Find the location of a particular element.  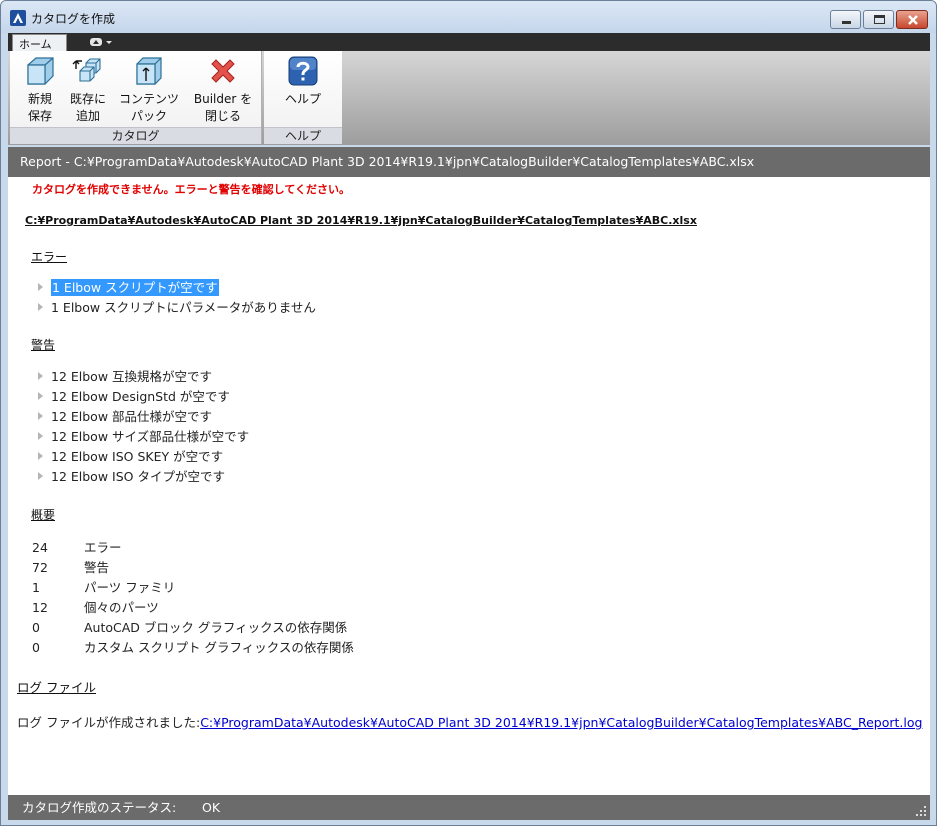

warning-item: 12 Elbow DesignStd が空です is located at coordinates (134, 397).